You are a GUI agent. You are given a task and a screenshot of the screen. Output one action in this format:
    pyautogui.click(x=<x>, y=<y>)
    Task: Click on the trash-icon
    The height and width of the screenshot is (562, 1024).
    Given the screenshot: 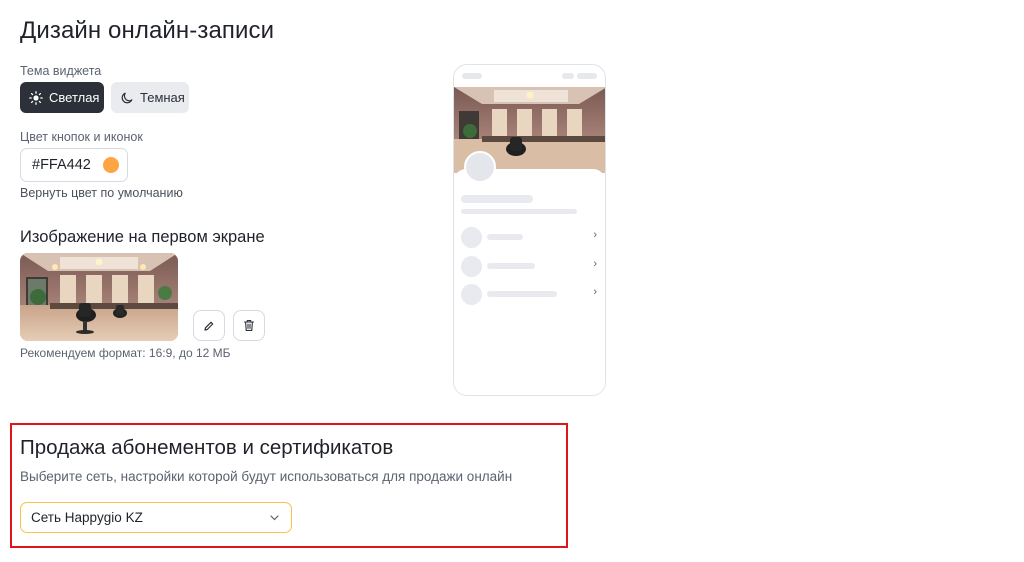 What is the action you would take?
    pyautogui.click(x=249, y=325)
    